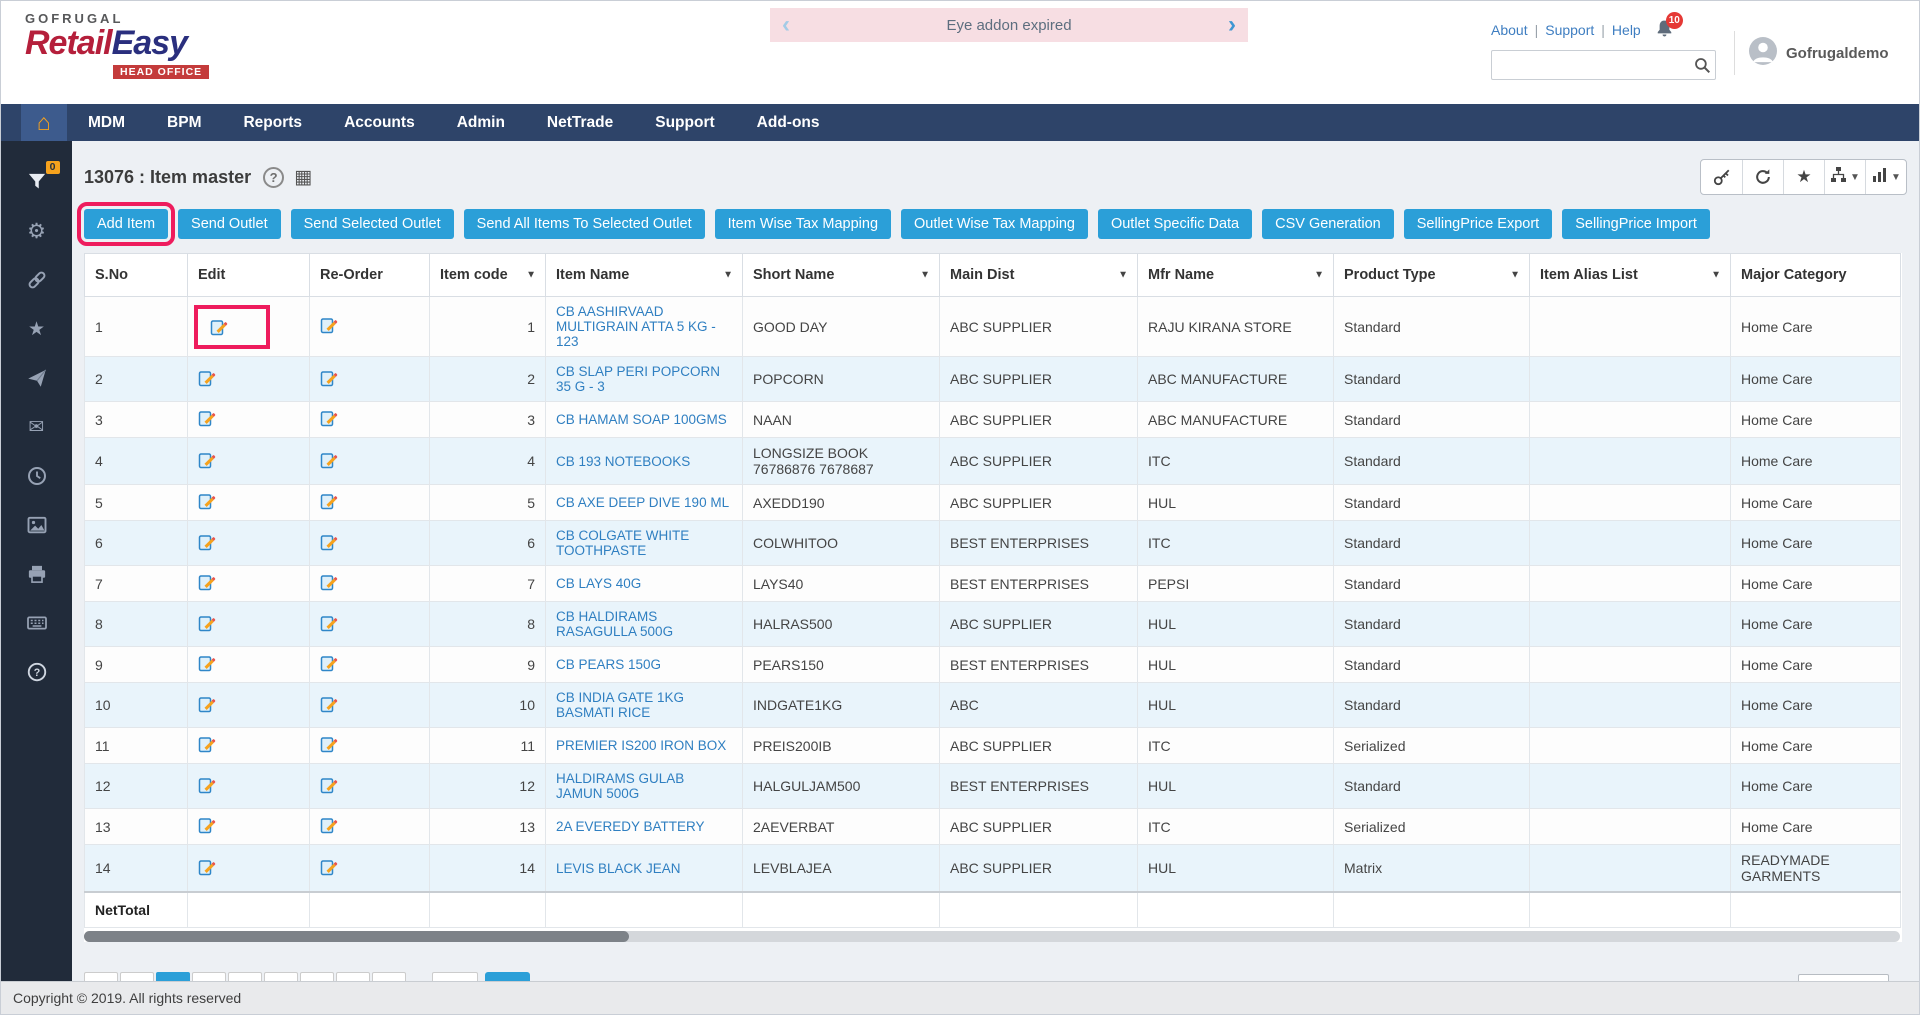 The height and width of the screenshot is (1015, 1920). I want to click on print-icon, so click(37, 574).